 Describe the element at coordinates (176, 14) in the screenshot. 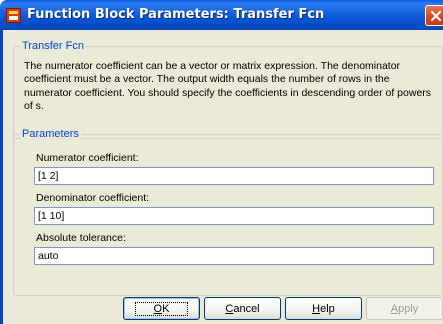

I see `window-title: Function Block Parameters: Transfer Fcn` at that location.